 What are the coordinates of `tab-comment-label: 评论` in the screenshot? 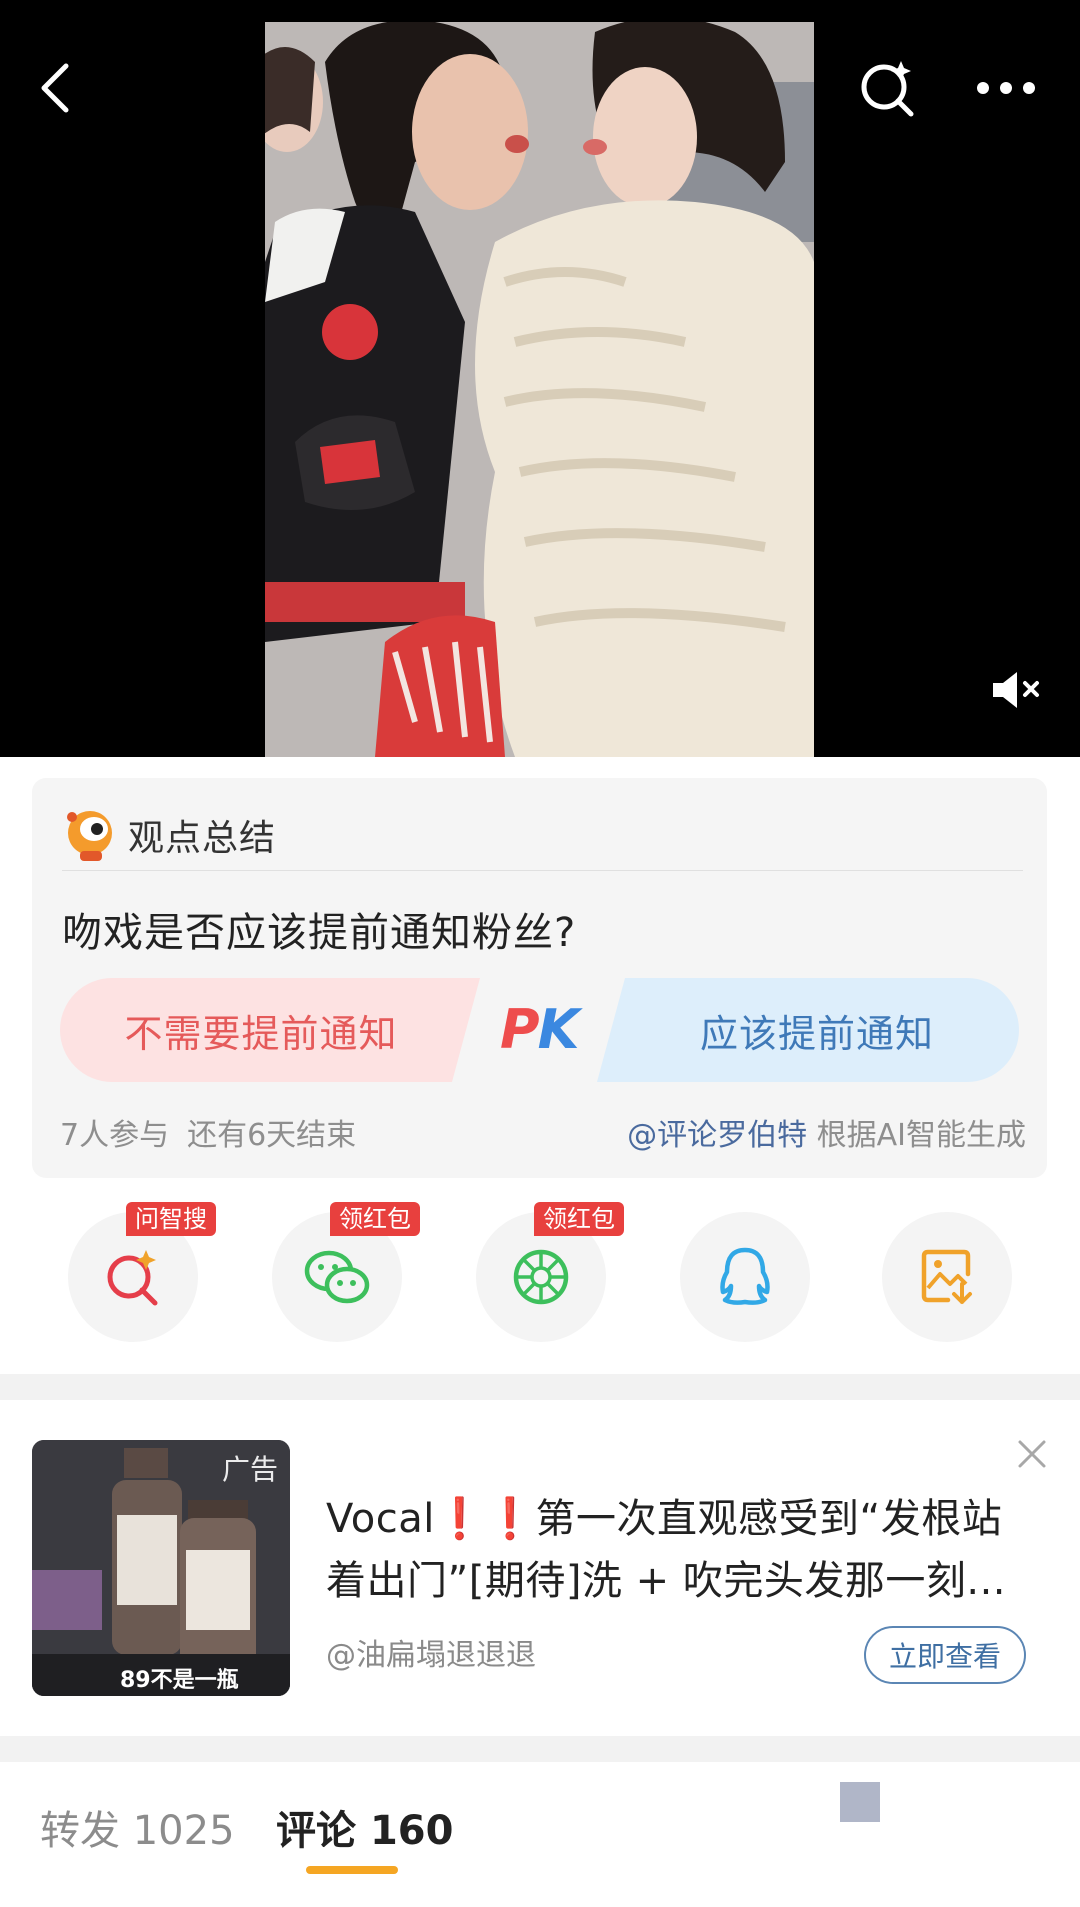 It's located at (316, 1831).